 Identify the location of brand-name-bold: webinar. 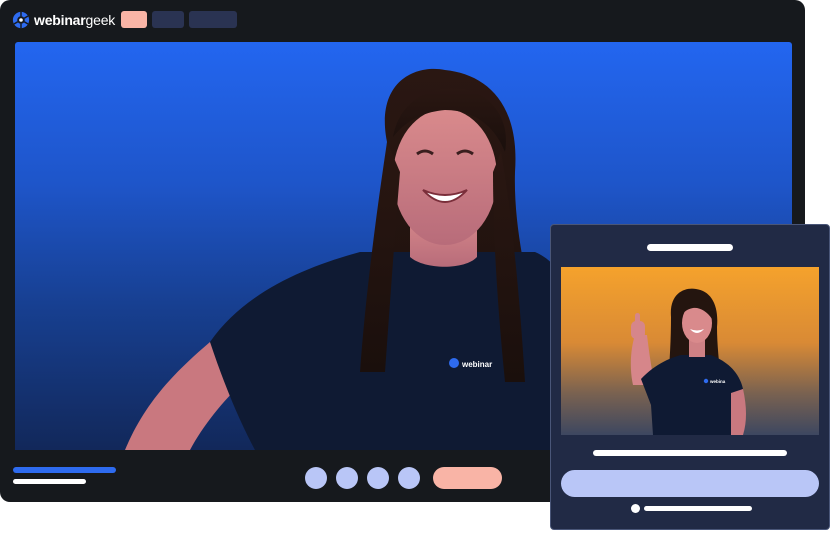
(60, 20).